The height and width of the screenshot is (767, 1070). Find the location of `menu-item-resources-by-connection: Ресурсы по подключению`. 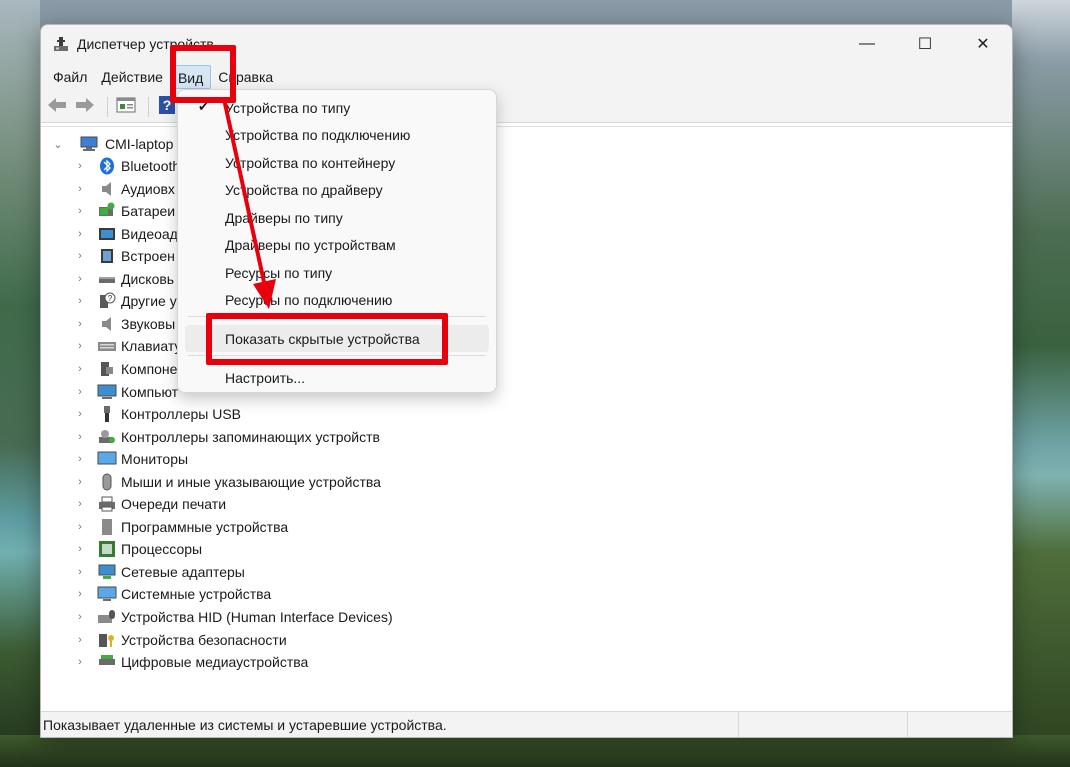

menu-item-resources-by-connection: Ресурсы по подключению is located at coordinates (308, 300).